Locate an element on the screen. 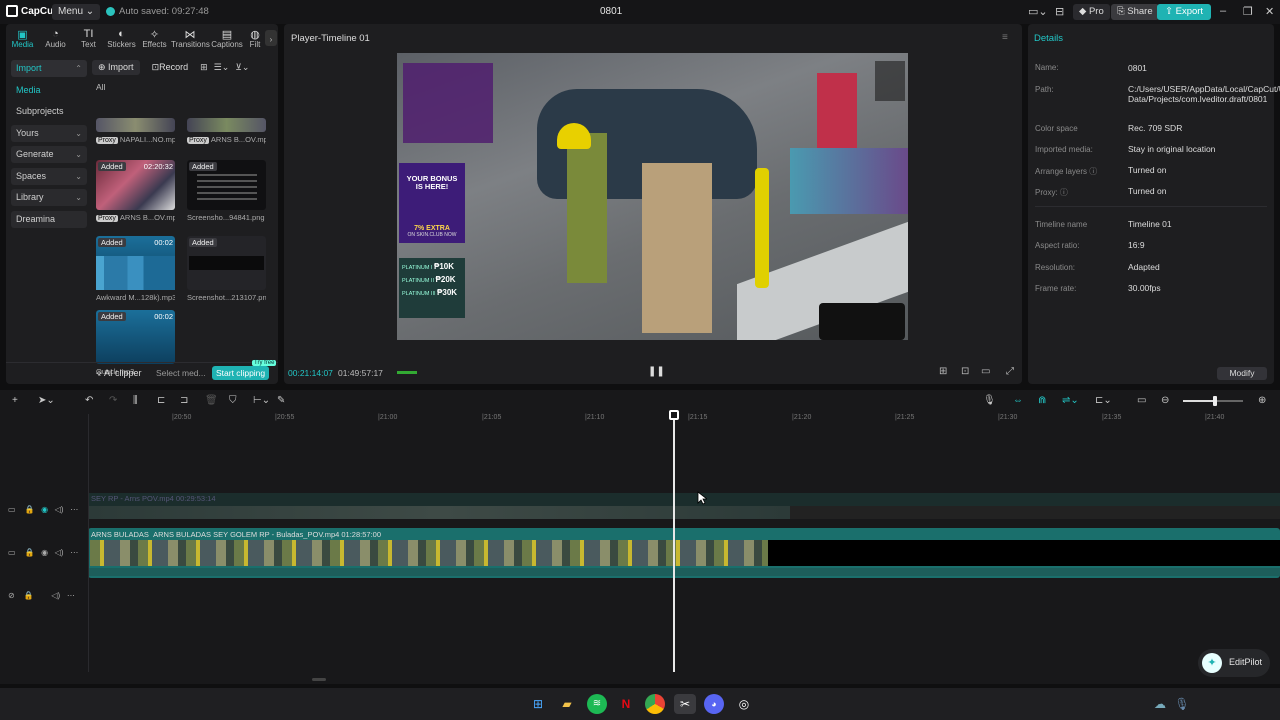  all-filter-label: All is located at coordinates (100, 87).